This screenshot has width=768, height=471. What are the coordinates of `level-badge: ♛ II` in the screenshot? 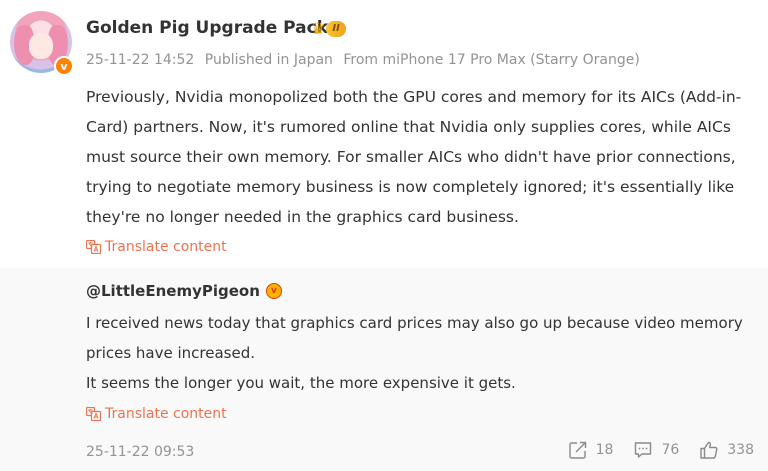 It's located at (334, 29).